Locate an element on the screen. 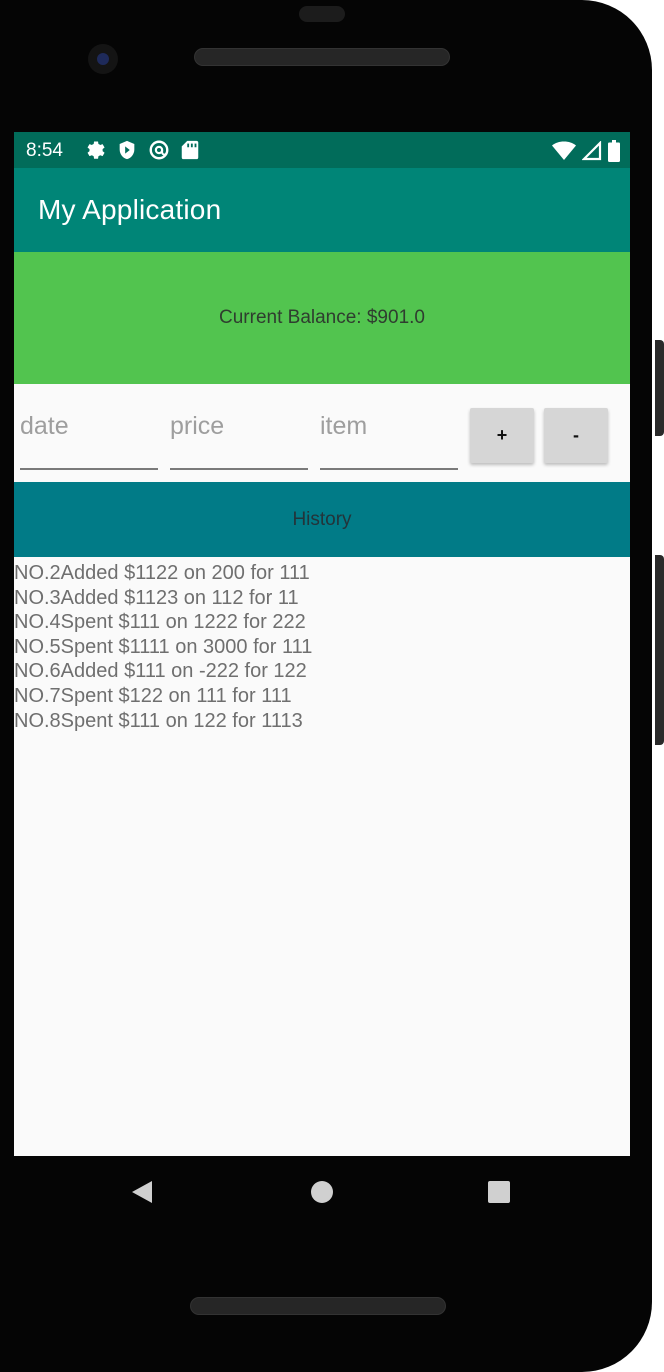 The height and width of the screenshot is (1372, 664). list-item: NO.3Added $1123 on 112 for 11 is located at coordinates (156, 597).